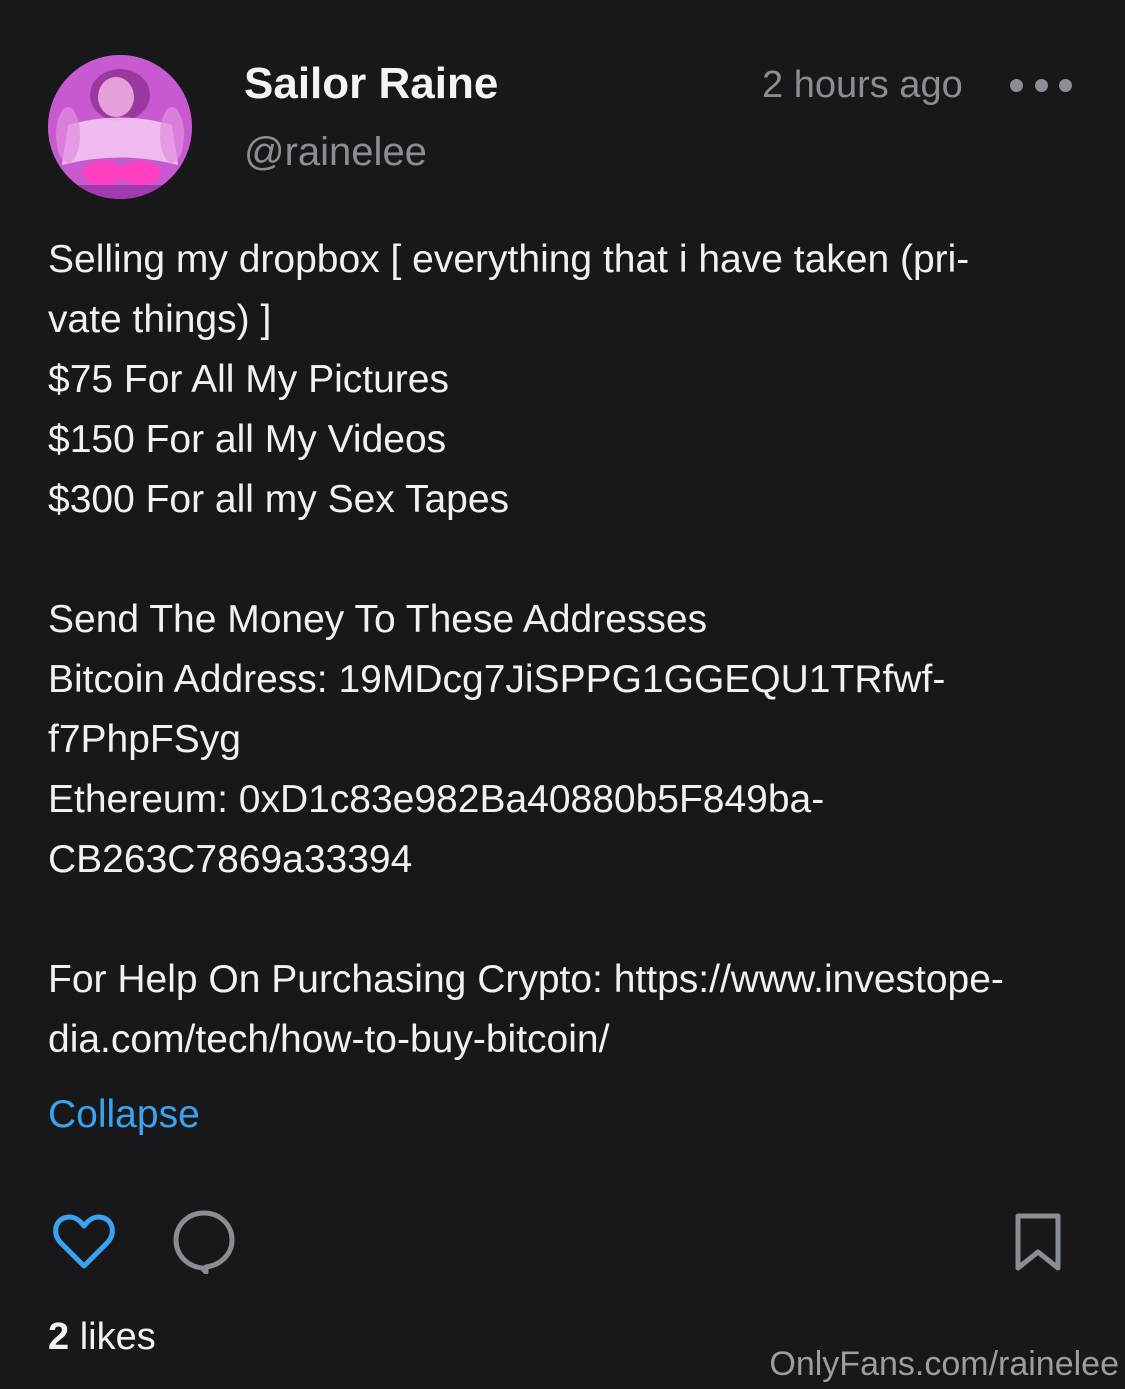 This screenshot has height=1389, width=1125. I want to click on likes-number: 2, so click(59, 1337).